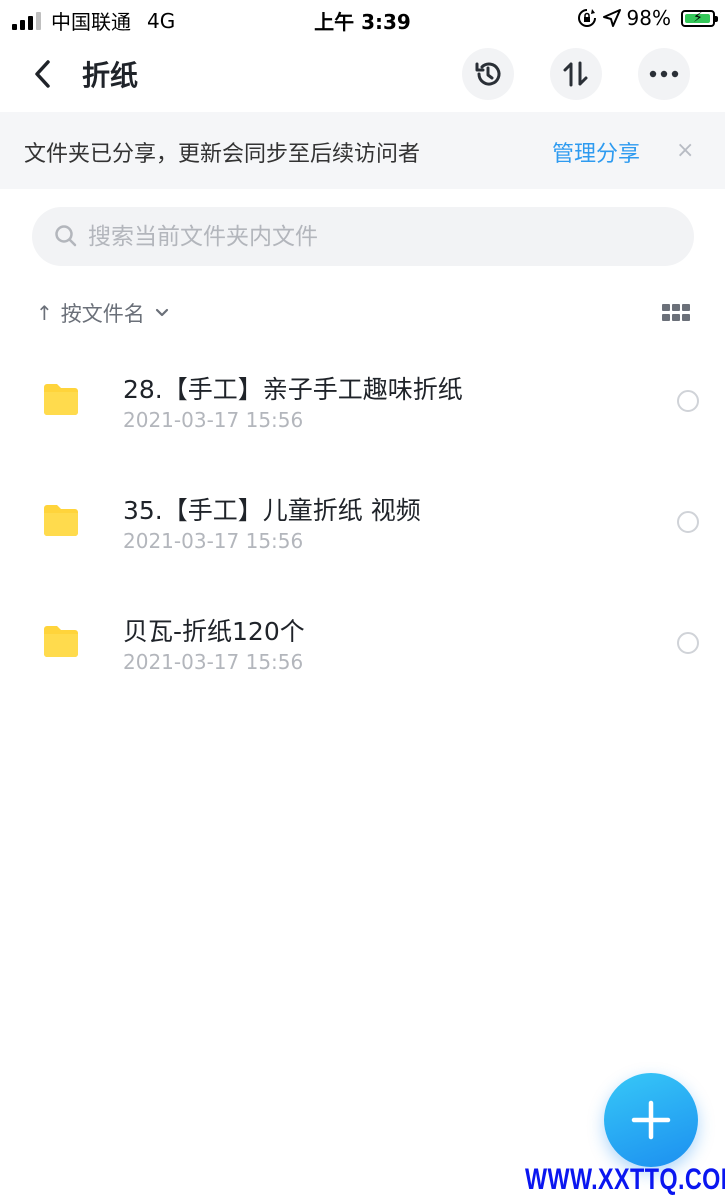  I want to click on page-title: 折纸, so click(110, 75).